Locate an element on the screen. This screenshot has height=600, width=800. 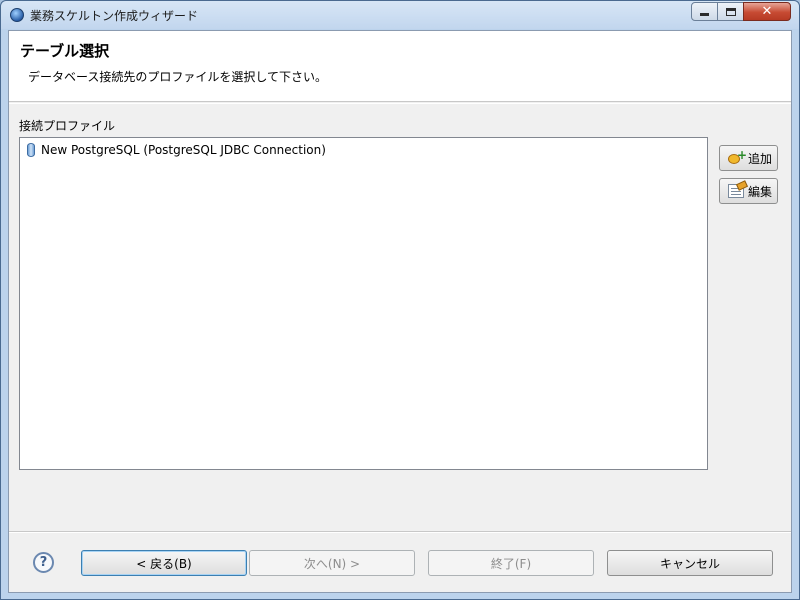
minimize-button is located at coordinates (704, 11).